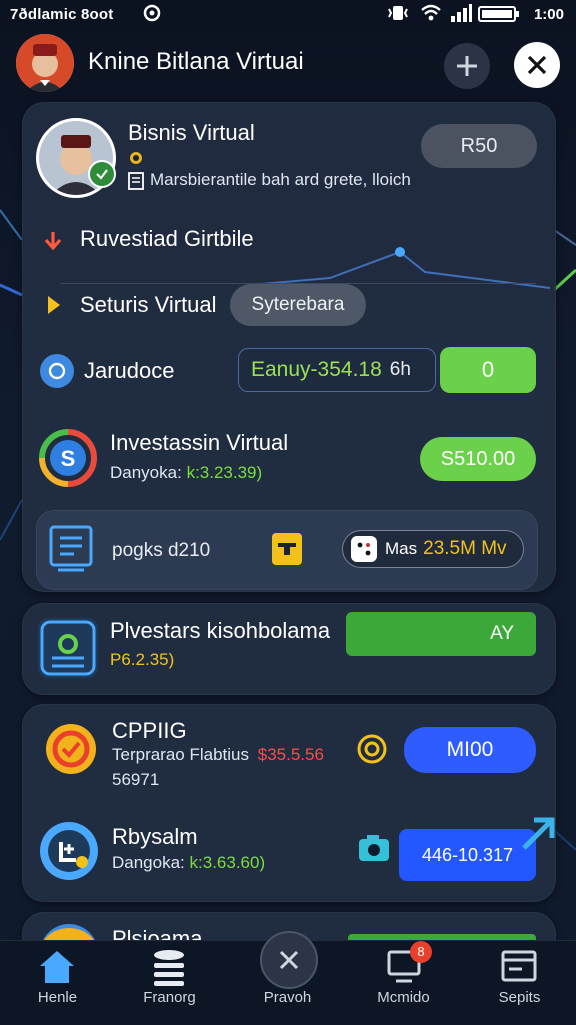  Describe the element at coordinates (161, 550) in the screenshot. I see `inner-card-label: pogks d210` at that location.